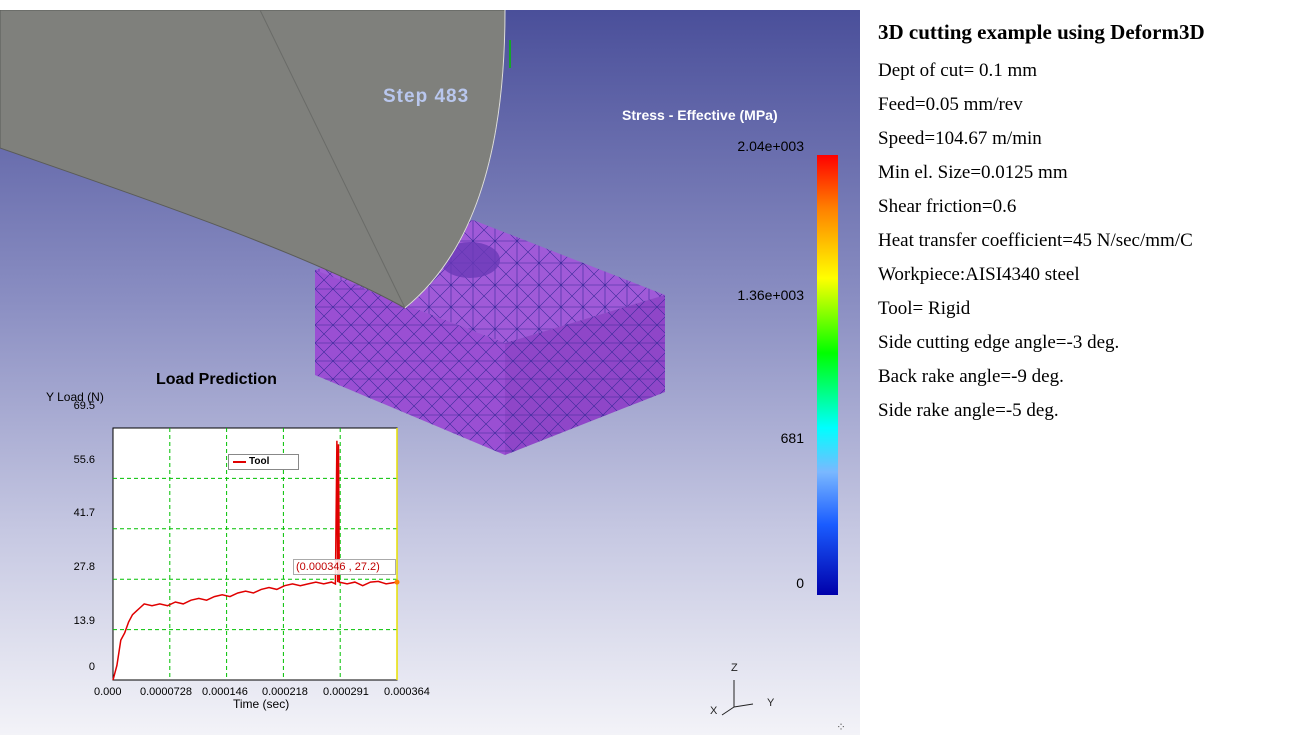  What do you see at coordinates (714, 711) in the screenshot?
I see `axis-x-label: X` at bounding box center [714, 711].